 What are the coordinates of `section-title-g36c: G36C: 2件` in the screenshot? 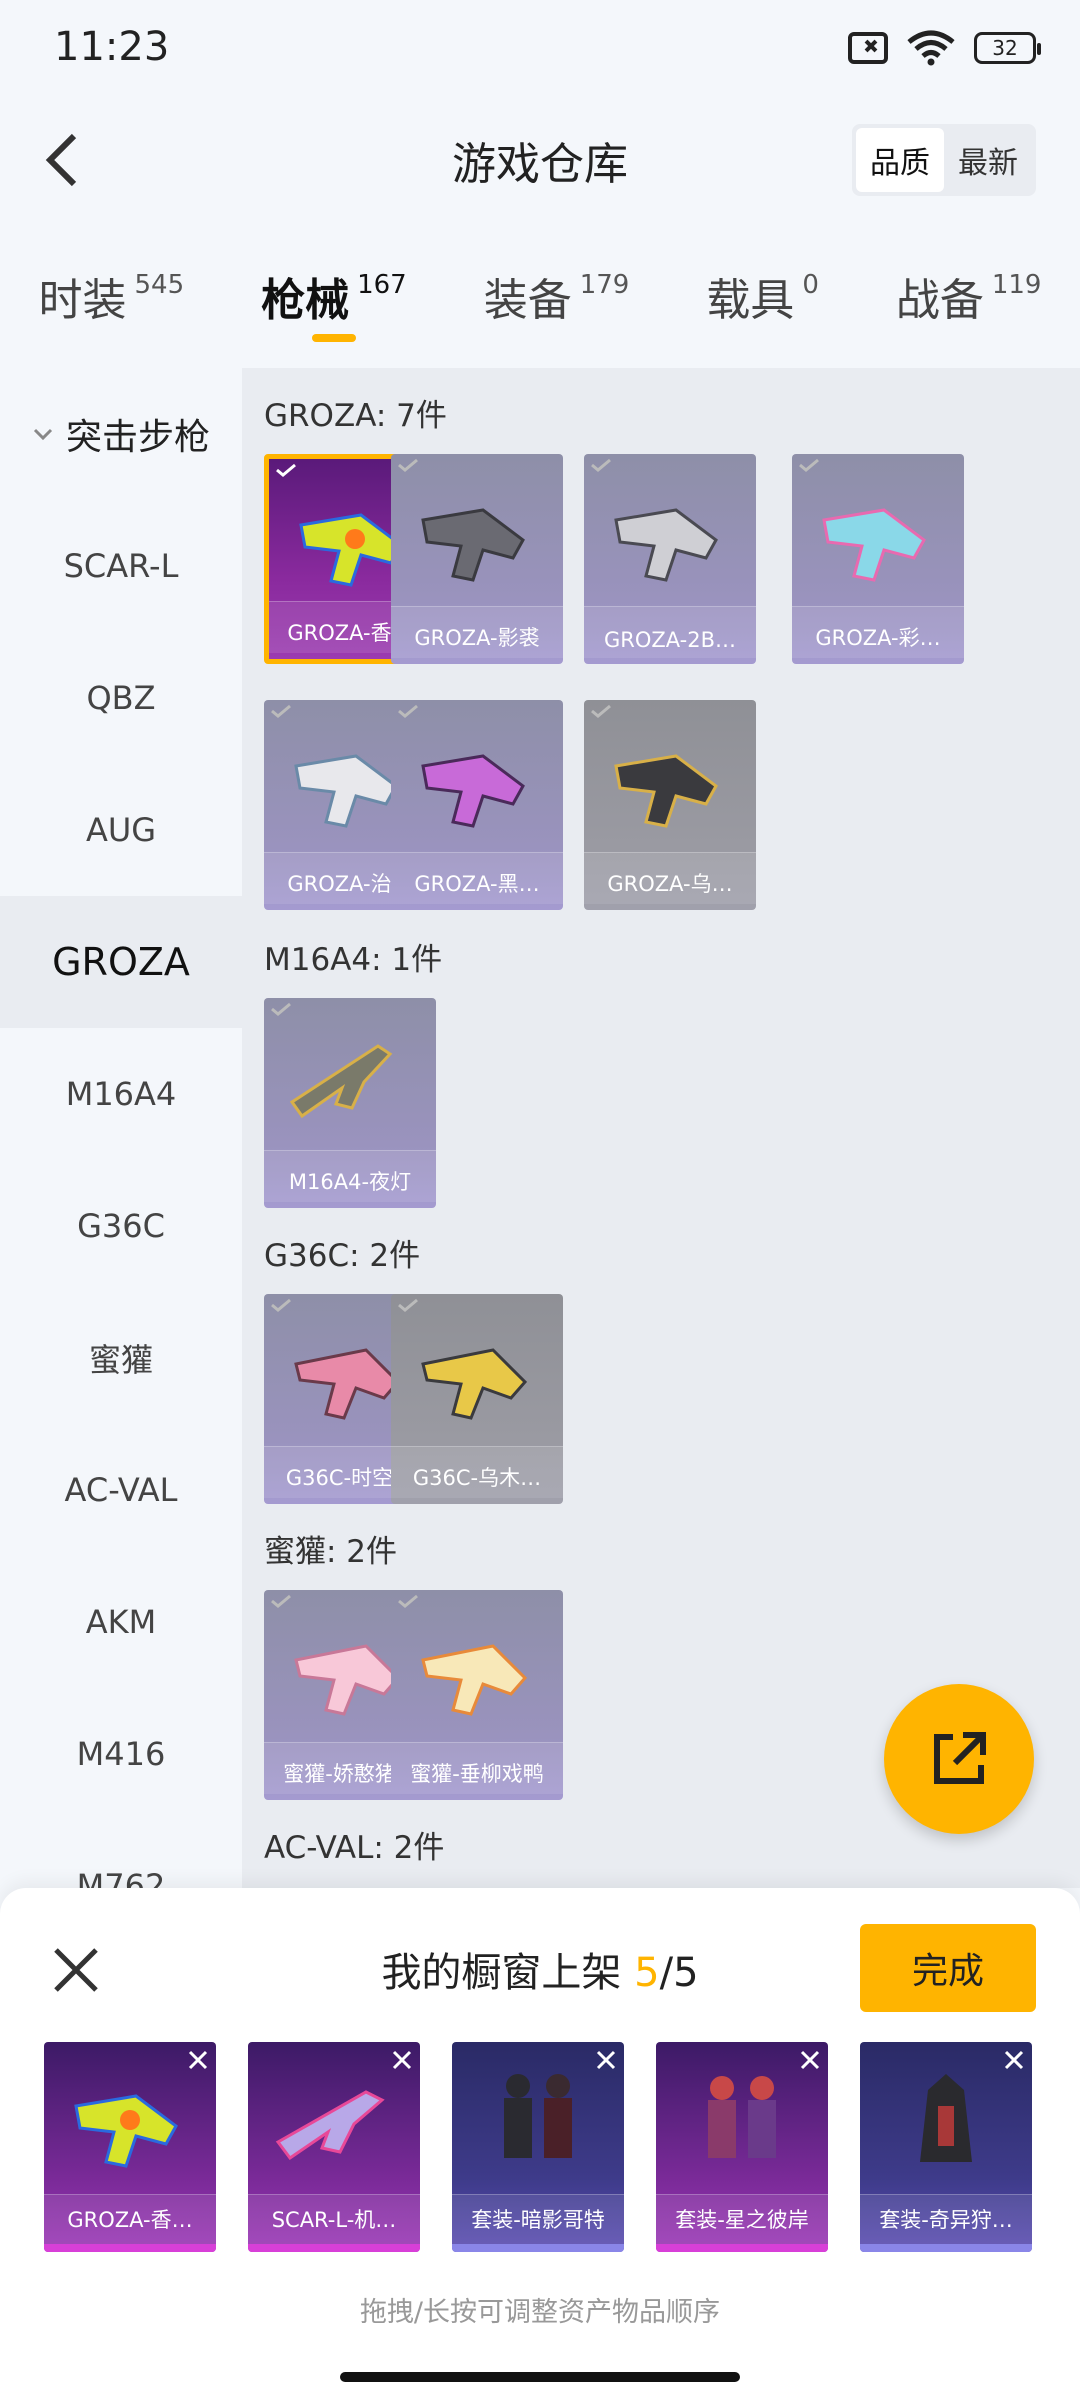 It's located at (342, 1256).